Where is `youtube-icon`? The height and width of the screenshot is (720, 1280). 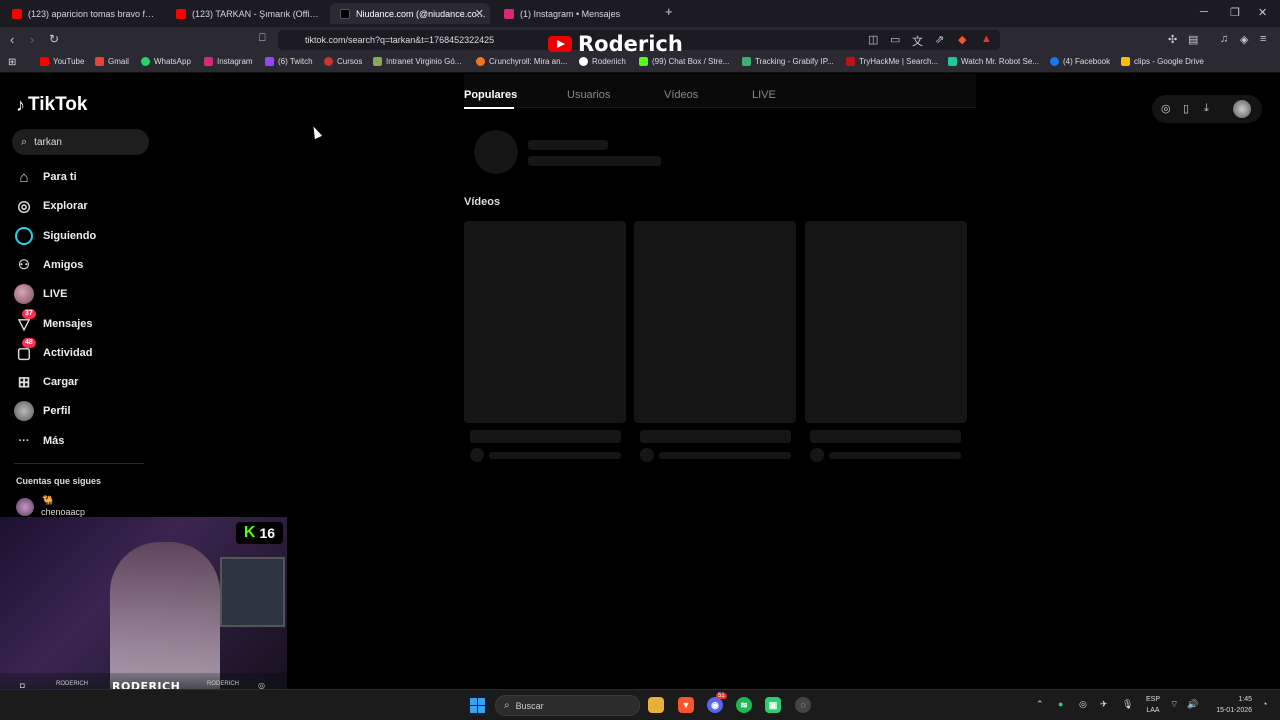 youtube-icon is located at coordinates (181, 13).